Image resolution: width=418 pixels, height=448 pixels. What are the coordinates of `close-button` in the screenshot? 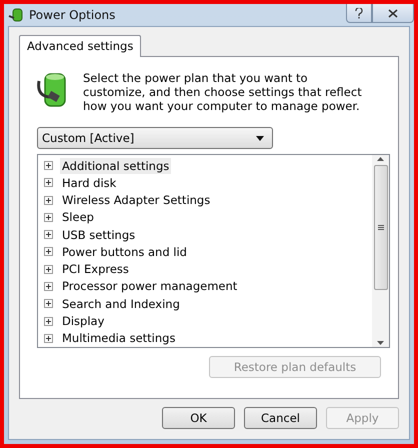 It's located at (393, 13).